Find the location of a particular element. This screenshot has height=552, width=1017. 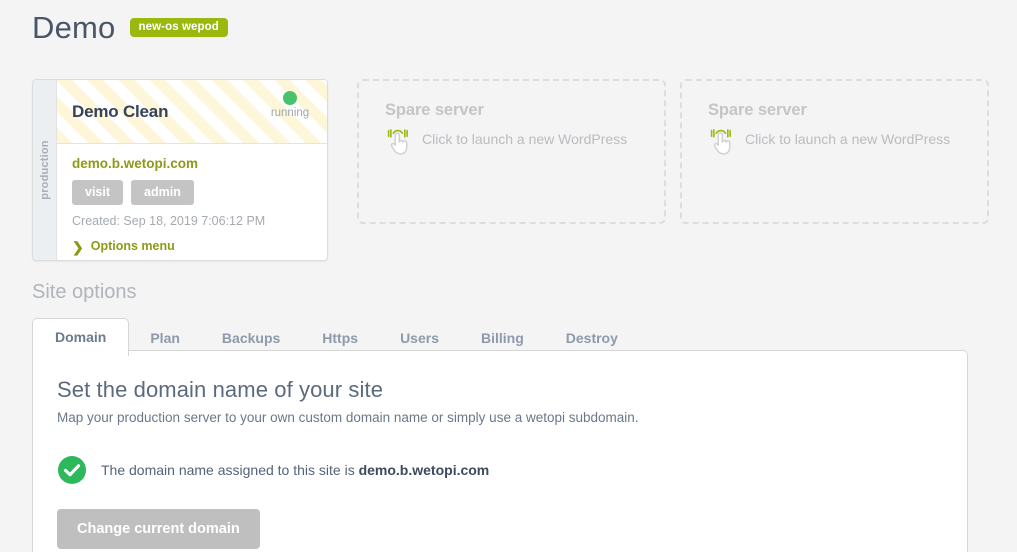

tab-plan: Plan is located at coordinates (165, 338).